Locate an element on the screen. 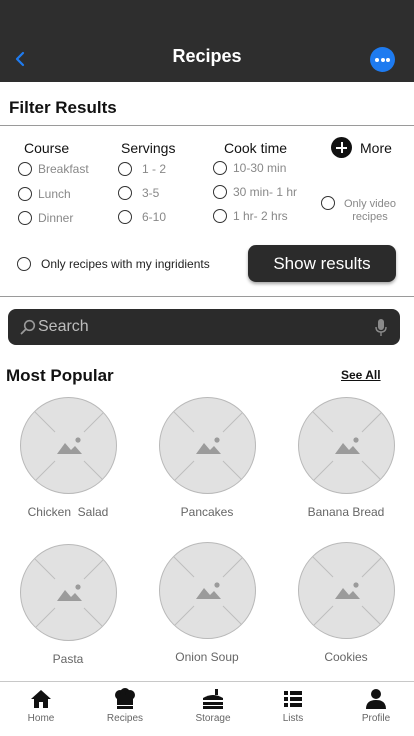  tab-home: Home is located at coordinates (41, 706).